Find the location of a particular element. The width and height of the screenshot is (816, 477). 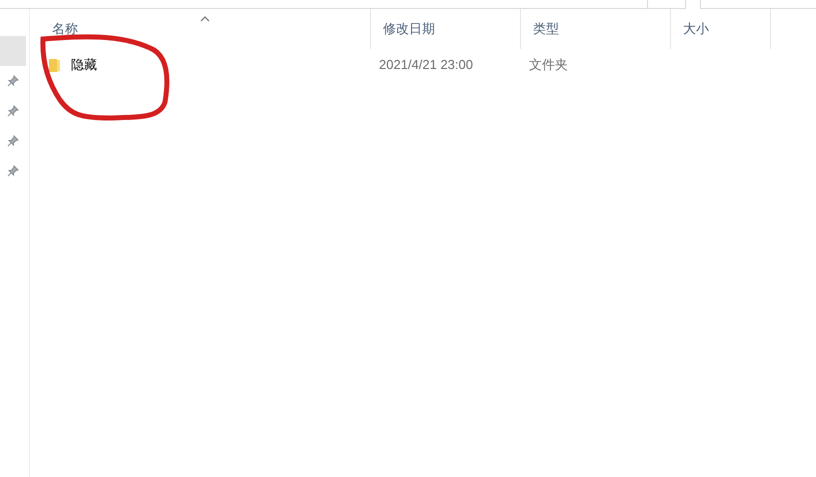

file-row: 隐藏 2021/4/21 23:00 文件夹 is located at coordinates (428, 65).